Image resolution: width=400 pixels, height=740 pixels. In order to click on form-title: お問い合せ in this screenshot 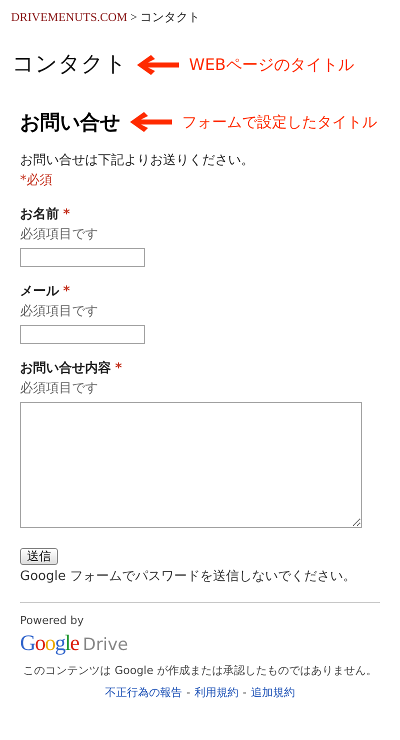, I will do `click(70, 122)`.